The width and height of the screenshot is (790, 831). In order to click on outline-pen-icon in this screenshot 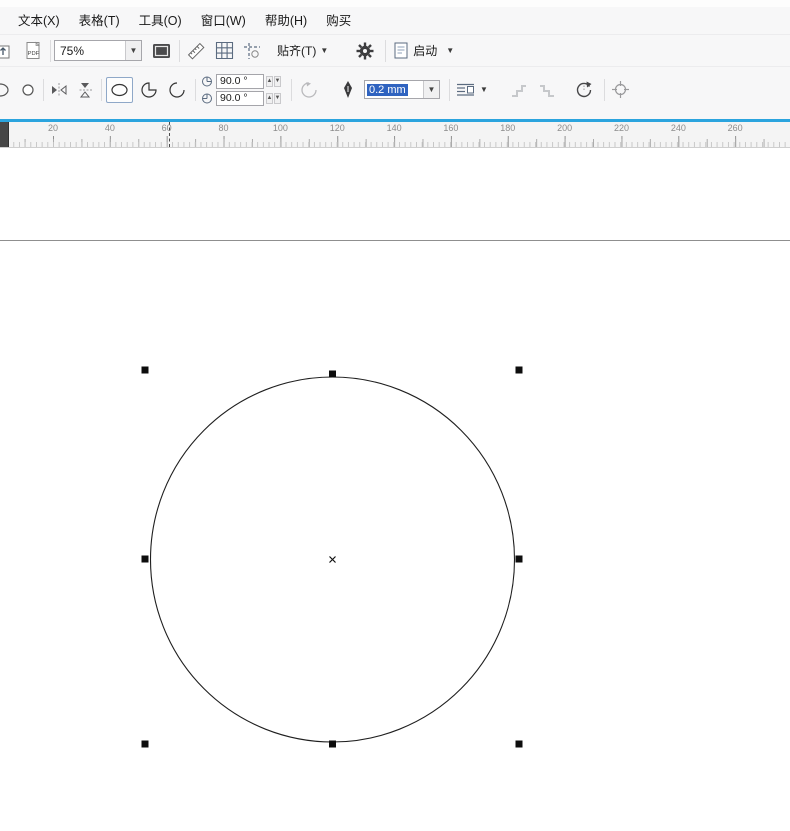, I will do `click(348, 89)`.